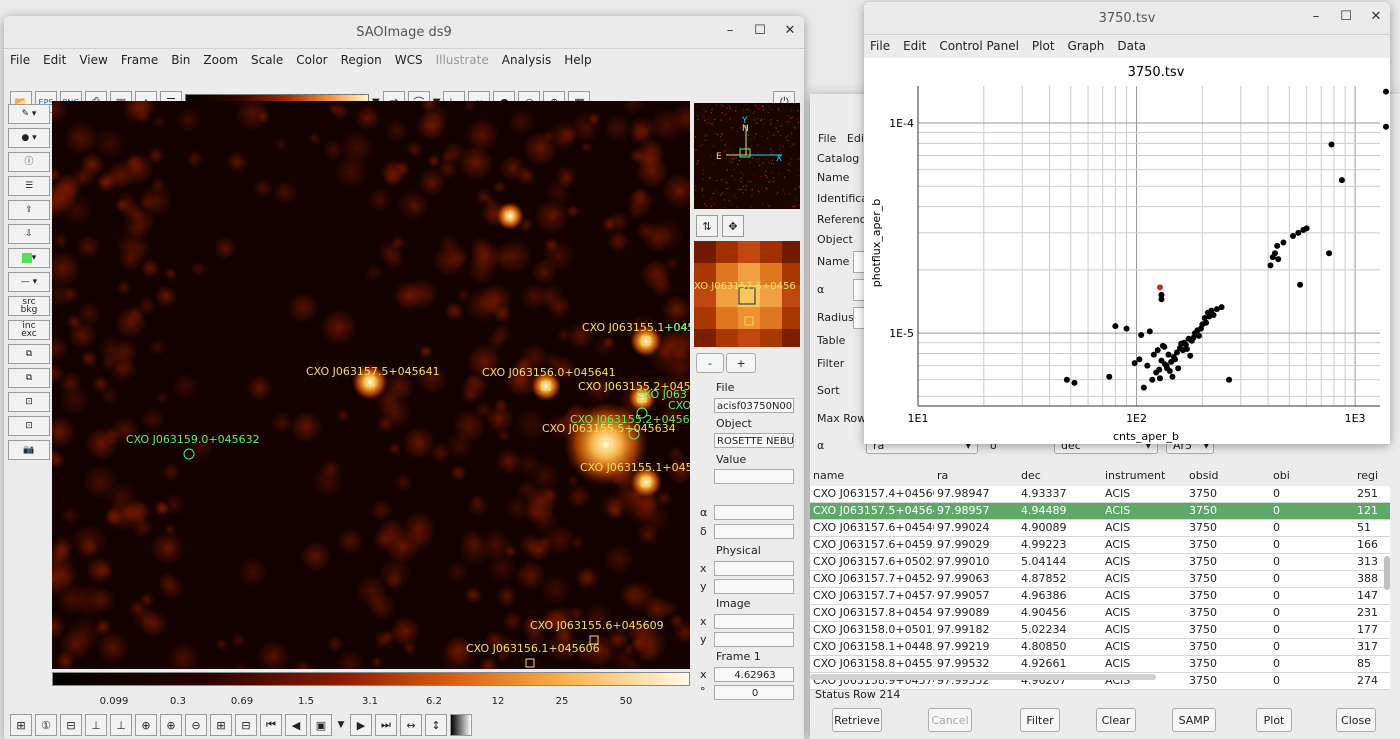 The image size is (1400, 739). What do you see at coordinates (679, 405) in the screenshot?
I see `source-label: CXO` at bounding box center [679, 405].